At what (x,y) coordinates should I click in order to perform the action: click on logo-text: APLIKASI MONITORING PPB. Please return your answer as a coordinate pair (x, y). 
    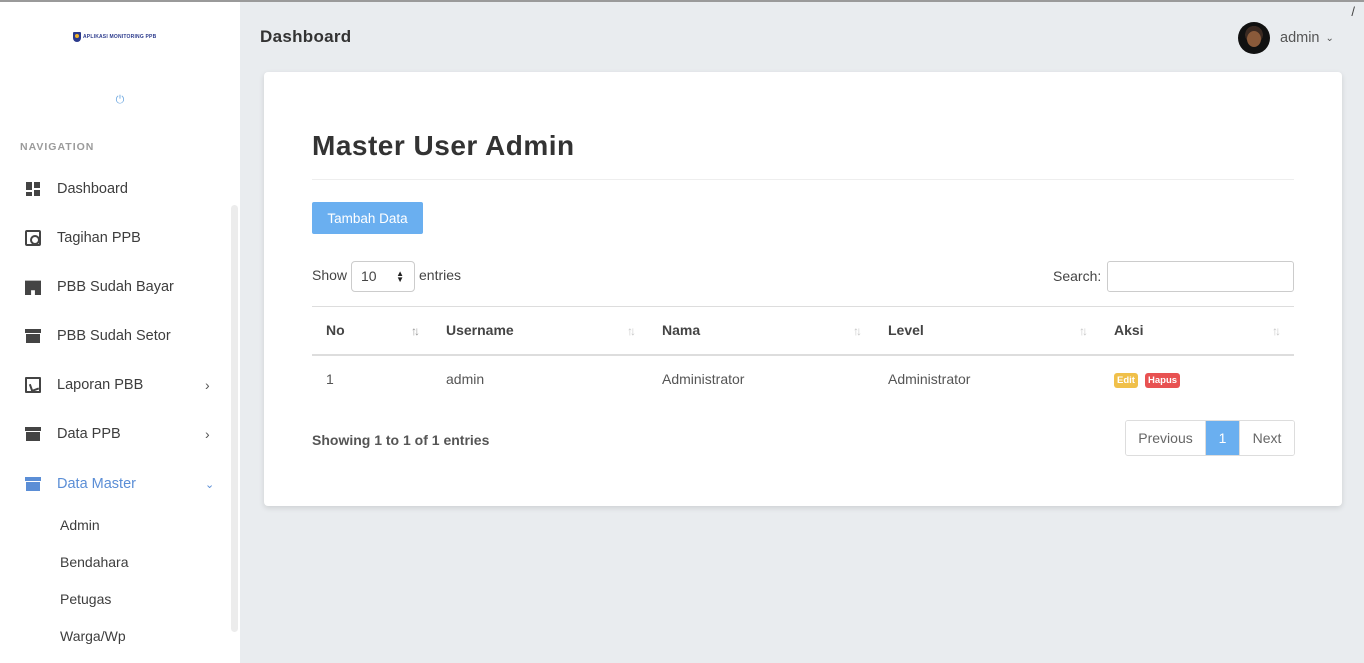
    Looking at the image, I should click on (120, 37).